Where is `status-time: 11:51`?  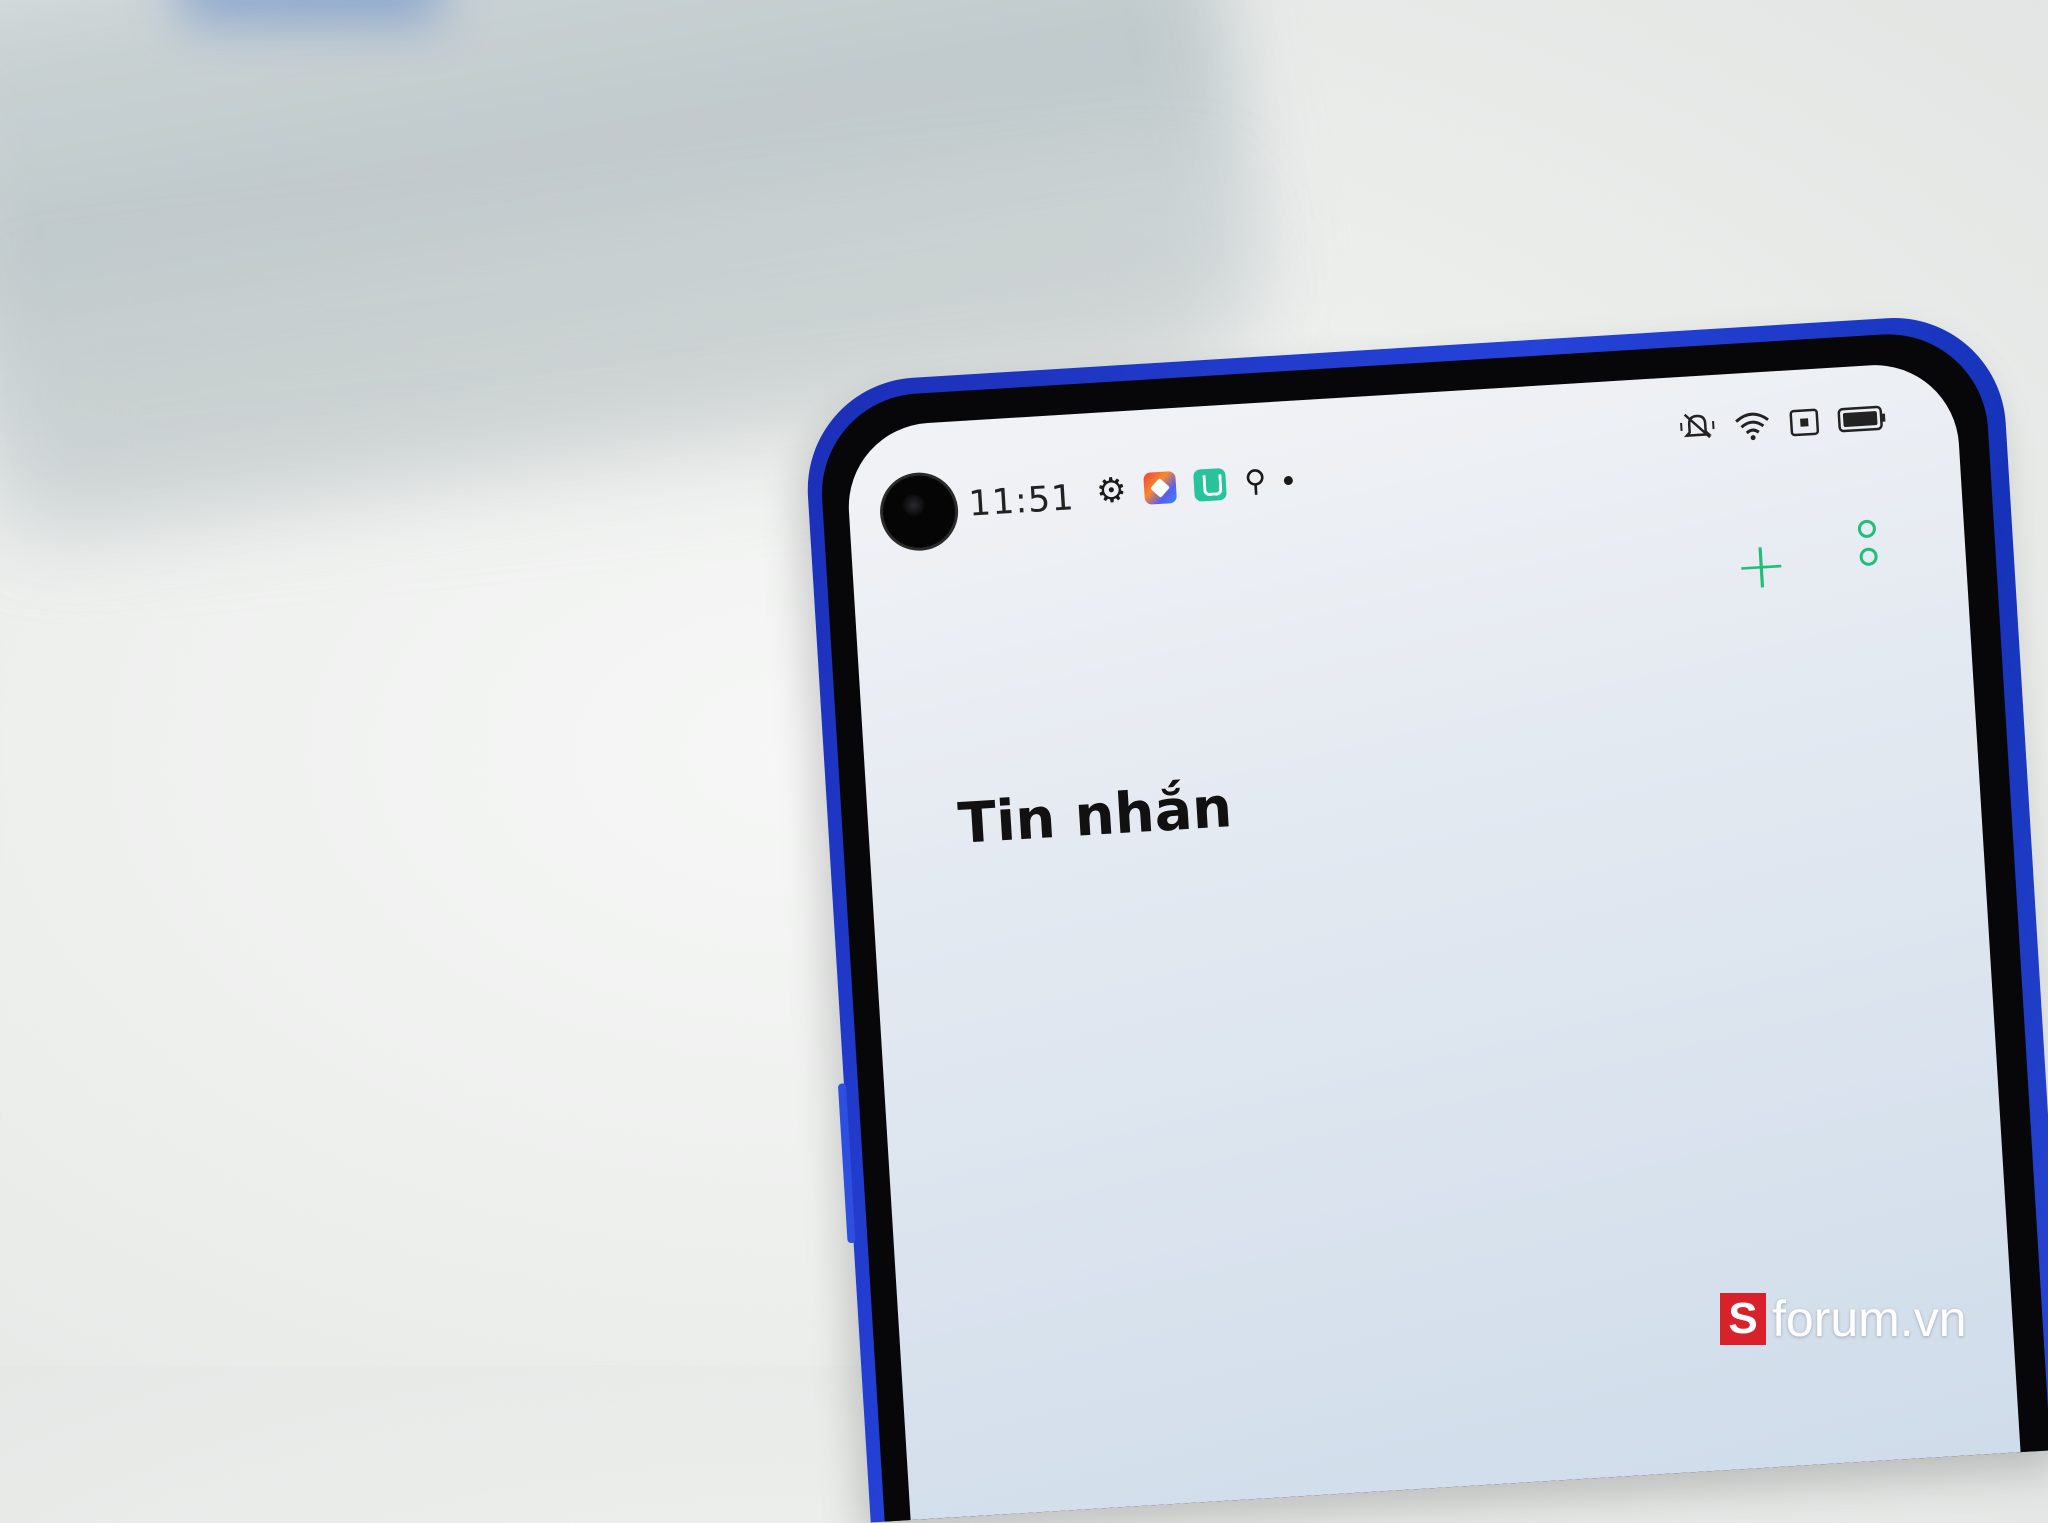 status-time: 11:51 is located at coordinates (1021, 501).